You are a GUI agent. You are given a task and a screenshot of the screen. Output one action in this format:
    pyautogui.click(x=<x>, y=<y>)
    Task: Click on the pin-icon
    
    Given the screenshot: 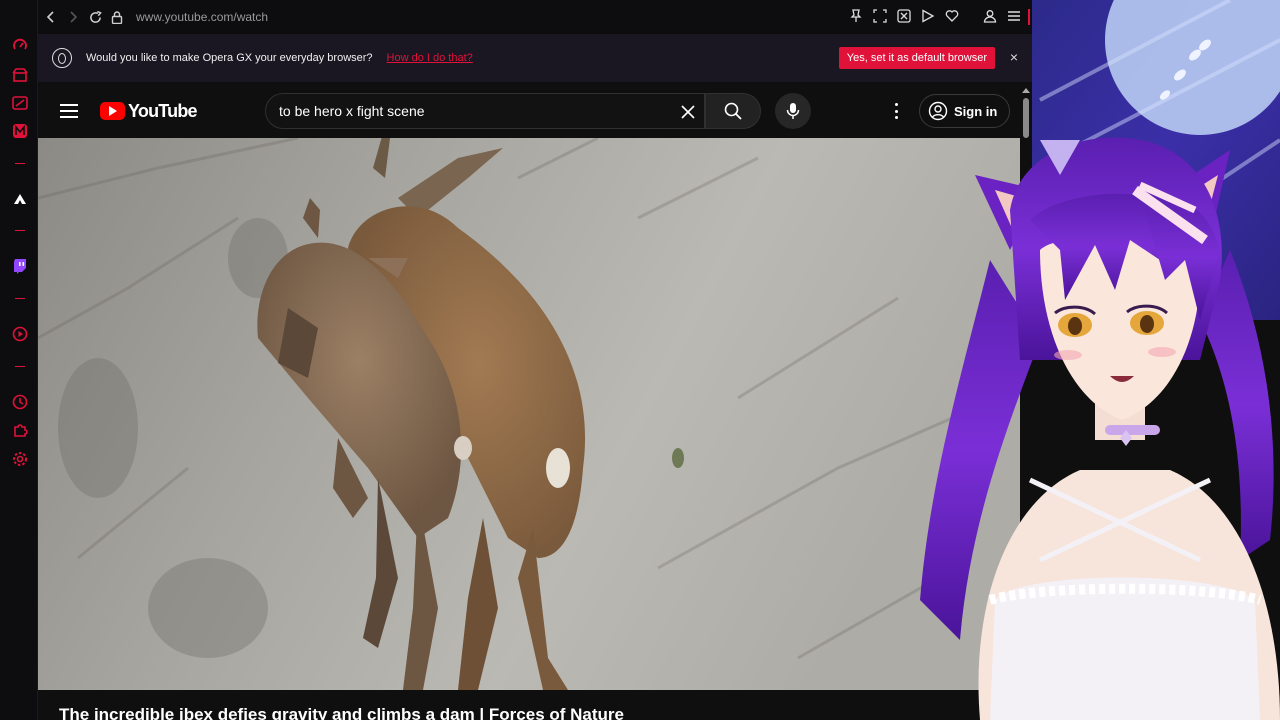 What is the action you would take?
    pyautogui.click(x=856, y=16)
    